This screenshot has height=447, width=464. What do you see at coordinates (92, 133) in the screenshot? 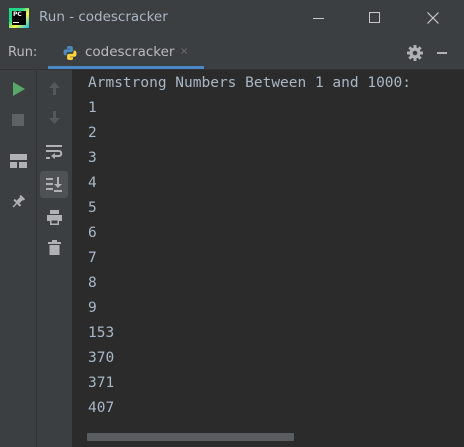
I see `console-line: 2` at bounding box center [92, 133].